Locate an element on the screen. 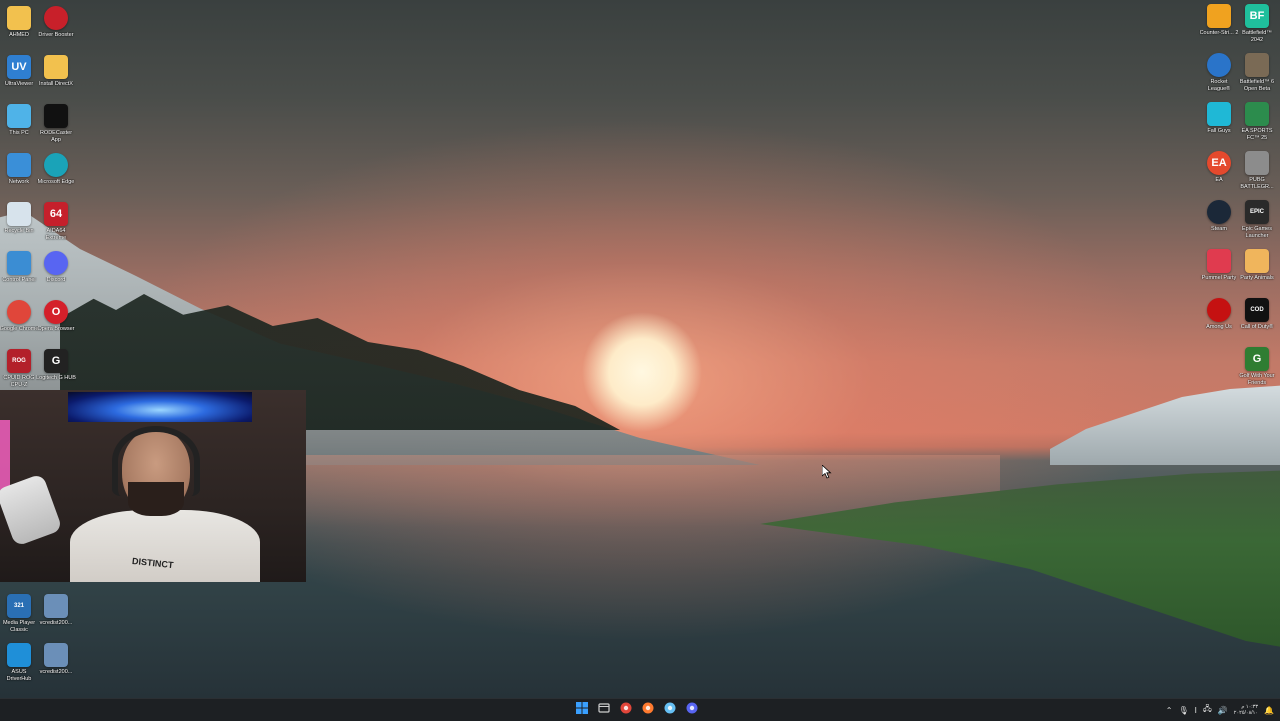 The height and width of the screenshot is (721, 1280). desktop-shortcut-discord: Discord is located at coordinates (56, 267).